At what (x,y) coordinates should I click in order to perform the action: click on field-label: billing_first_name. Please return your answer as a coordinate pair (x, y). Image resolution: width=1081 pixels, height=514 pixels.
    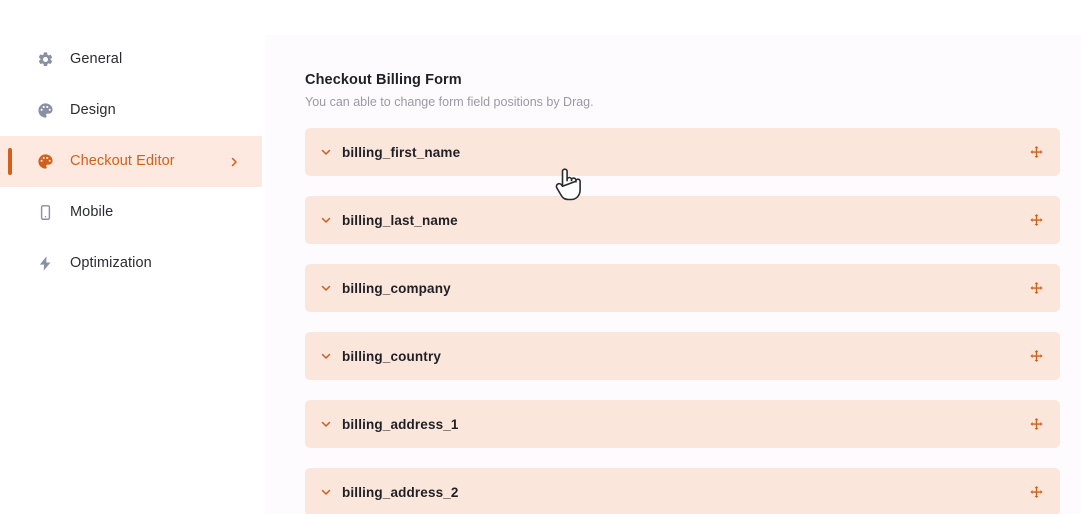
    Looking at the image, I should click on (401, 152).